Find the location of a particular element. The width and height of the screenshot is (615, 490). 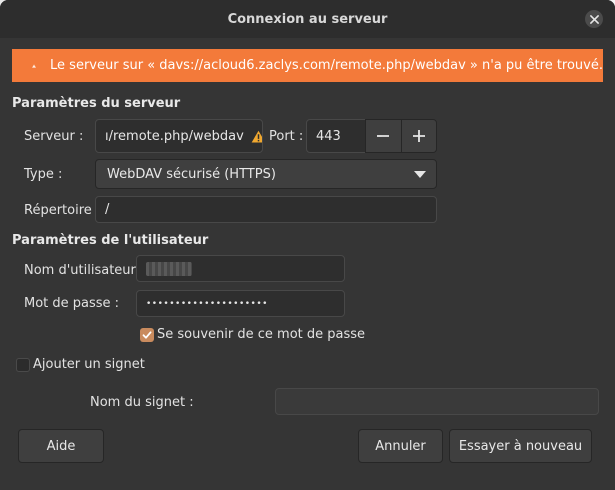

port-decrement-button is located at coordinates (383, 136).